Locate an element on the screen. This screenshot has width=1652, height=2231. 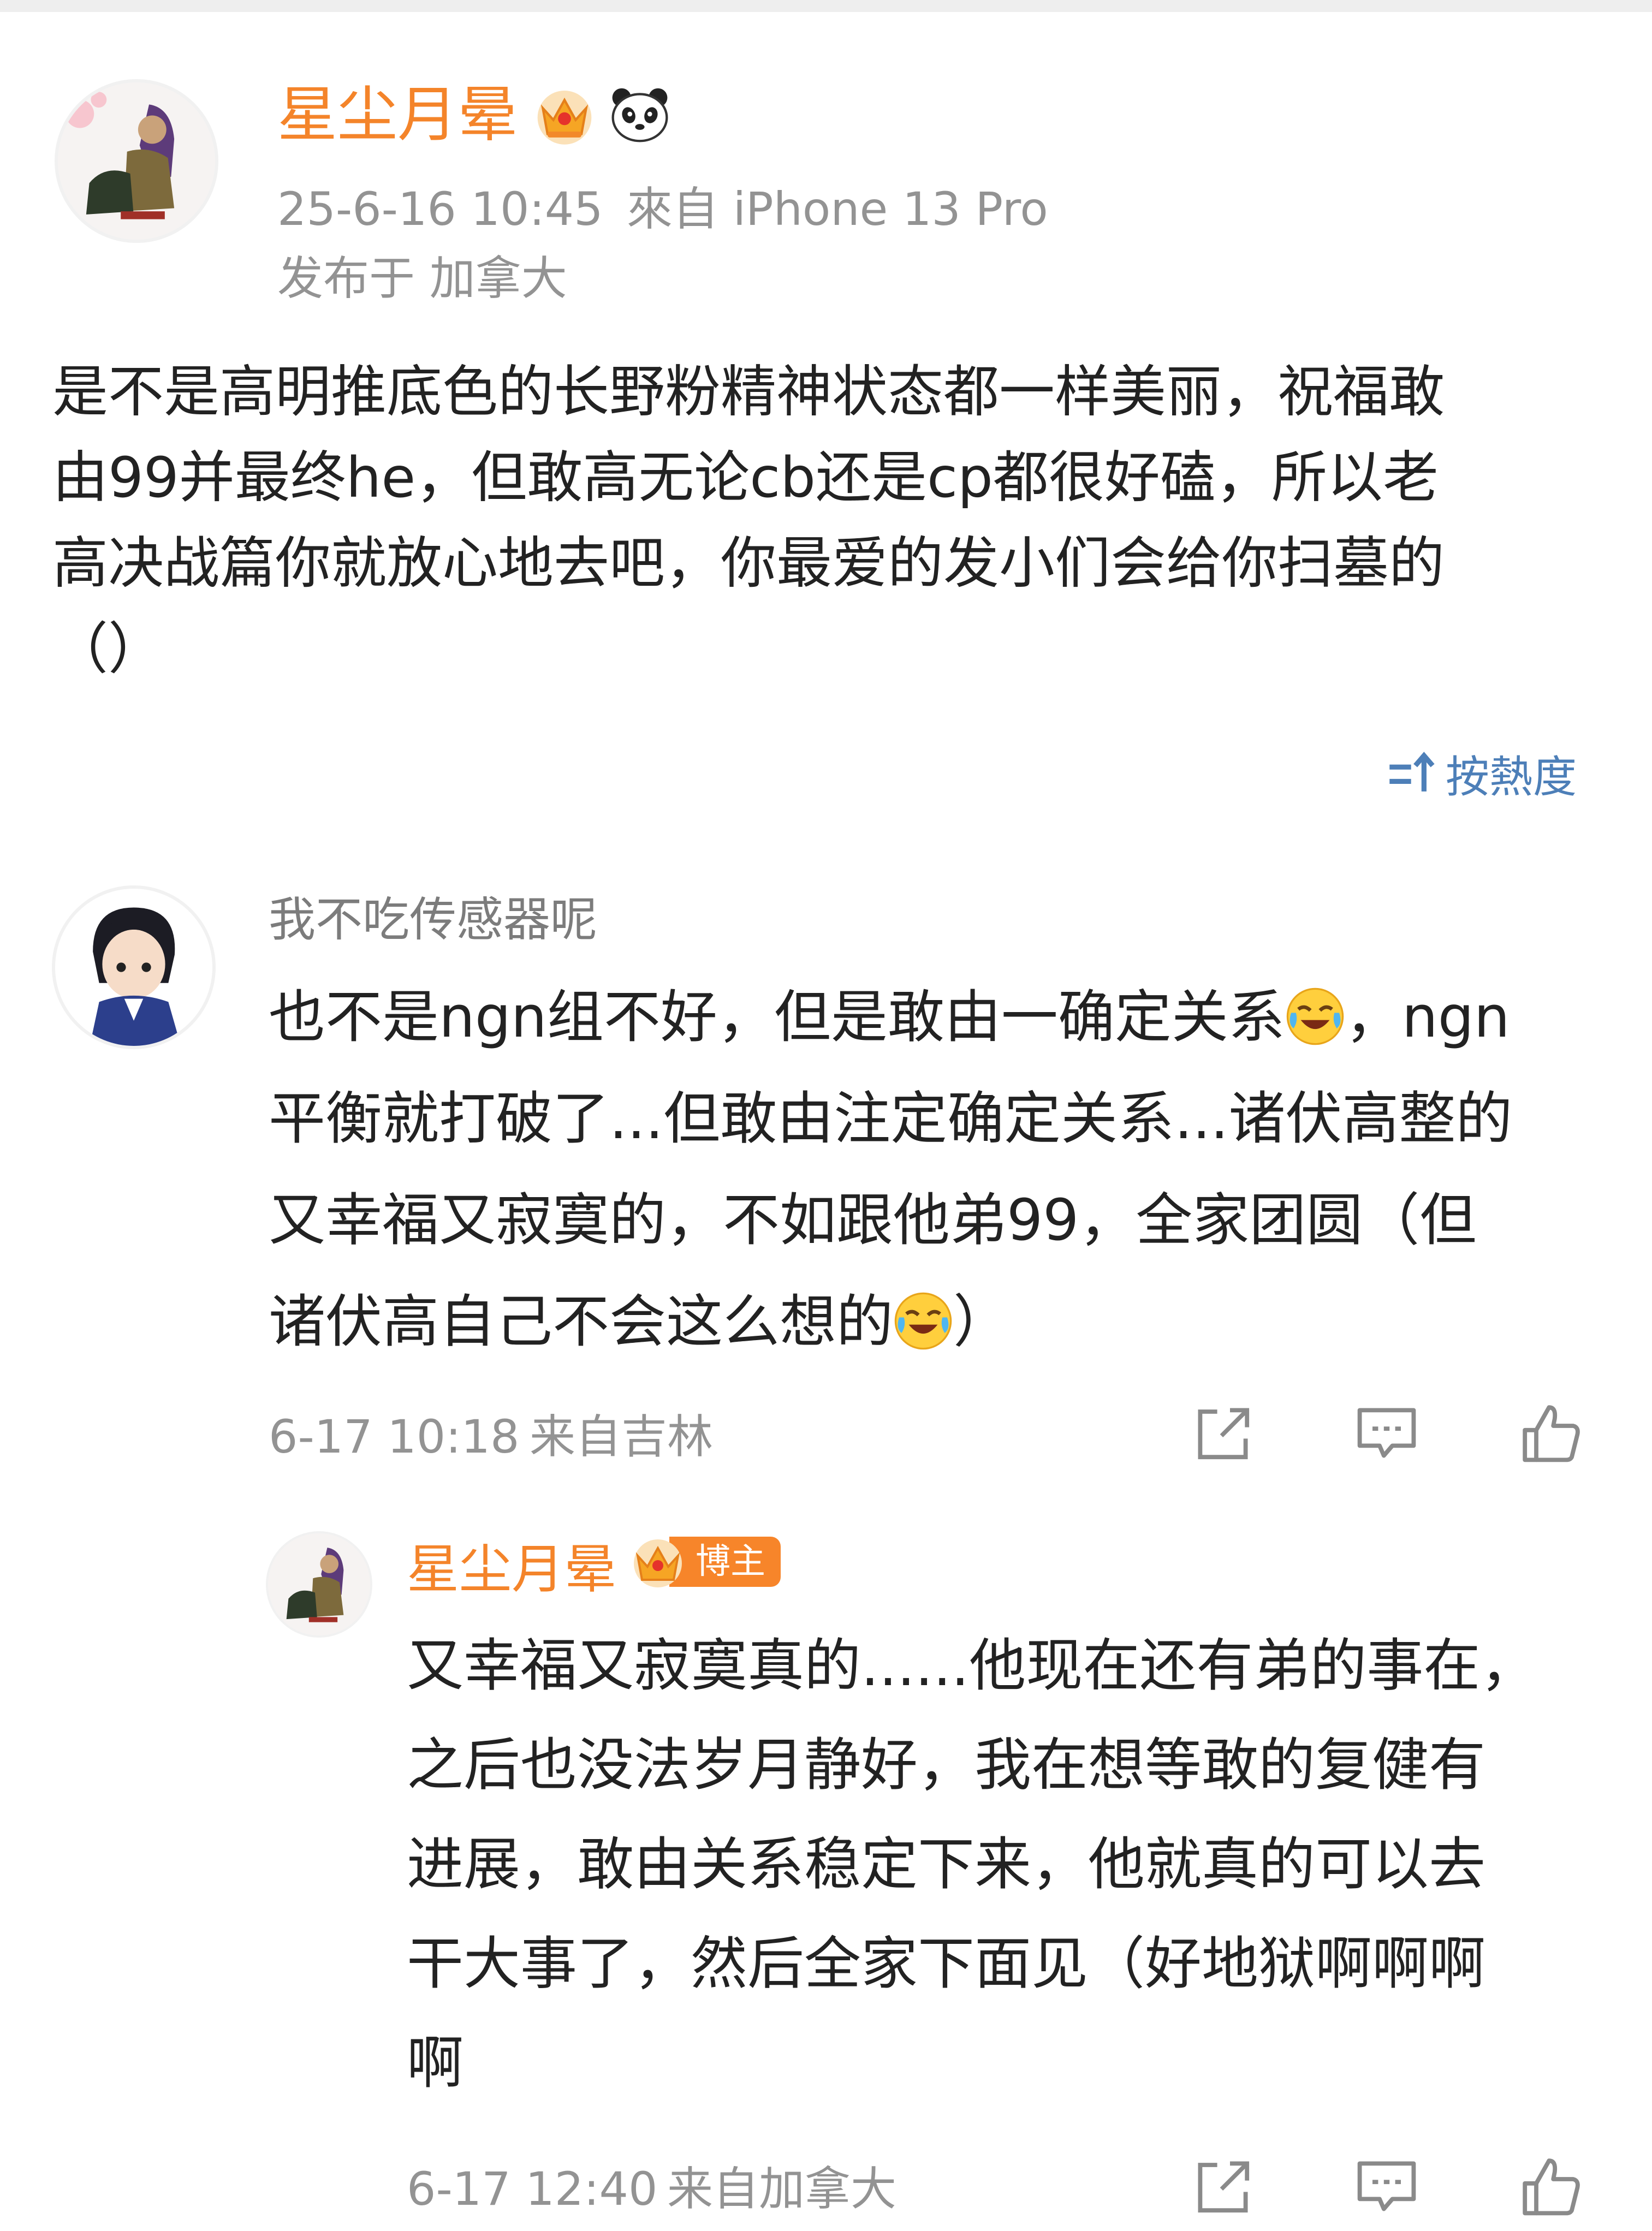
comment-timestamp: 6-17 10:18 is located at coordinates (394, 1436).